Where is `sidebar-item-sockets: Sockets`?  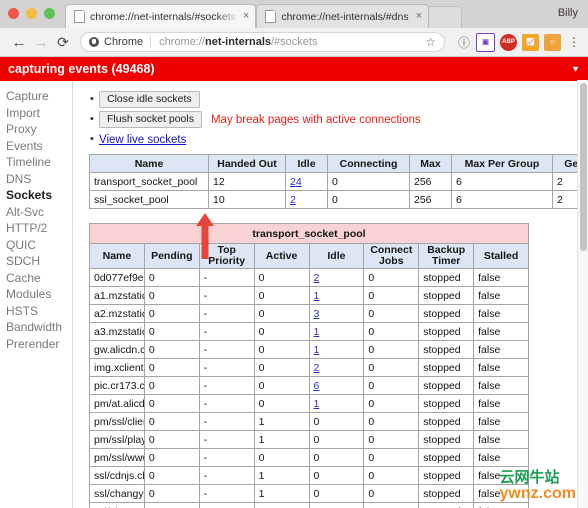
sidebar-item-sockets: Sockets is located at coordinates (39, 195).